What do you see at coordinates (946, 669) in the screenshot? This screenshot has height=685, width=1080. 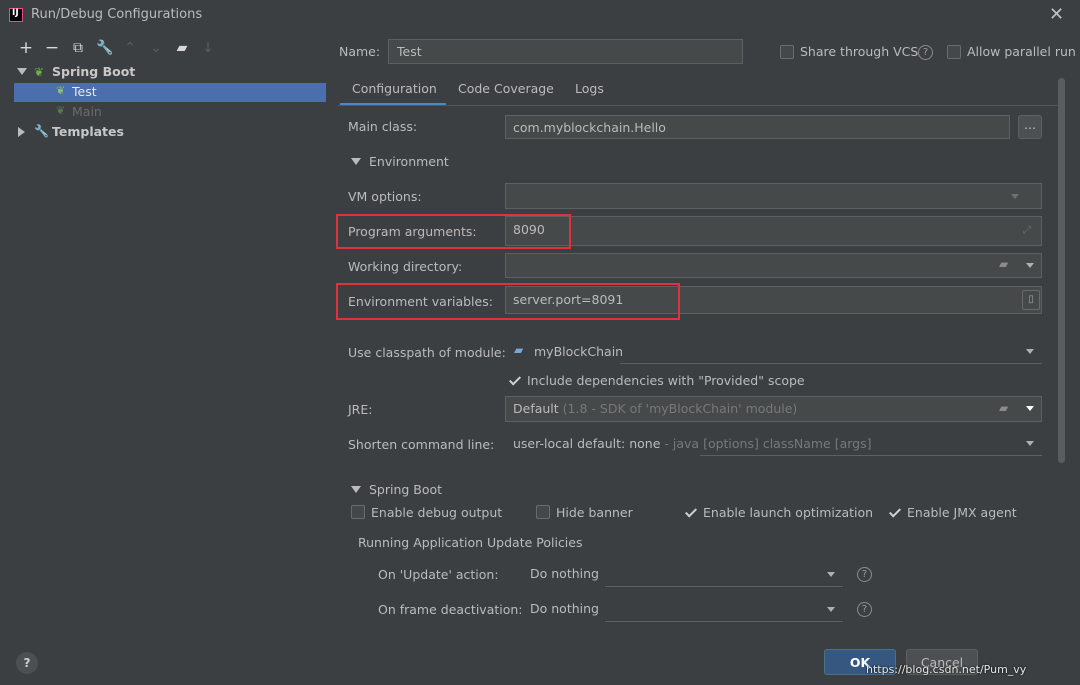 I see `watermark: https://blog.csdn.net/Pum_vy` at bounding box center [946, 669].